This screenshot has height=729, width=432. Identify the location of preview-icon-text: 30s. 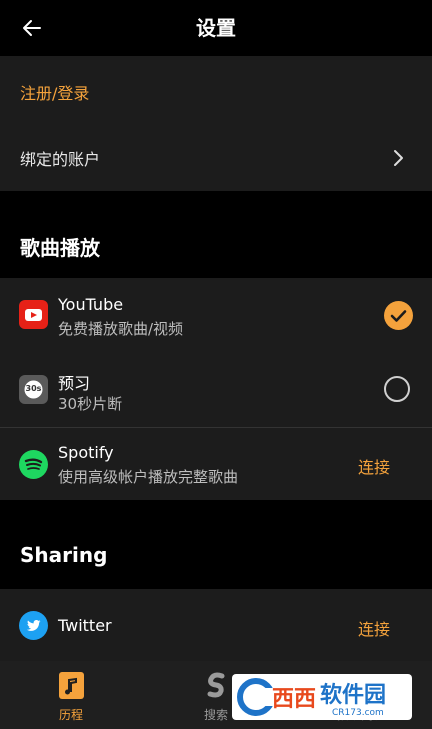
(33, 388).